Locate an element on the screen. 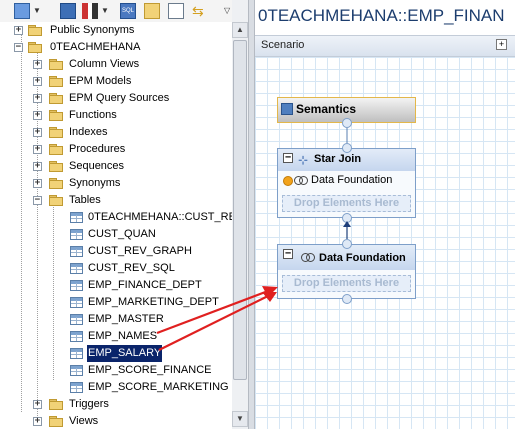 The width and height of the screenshot is (515, 429). connector-arrowhead is located at coordinates (347, 224).